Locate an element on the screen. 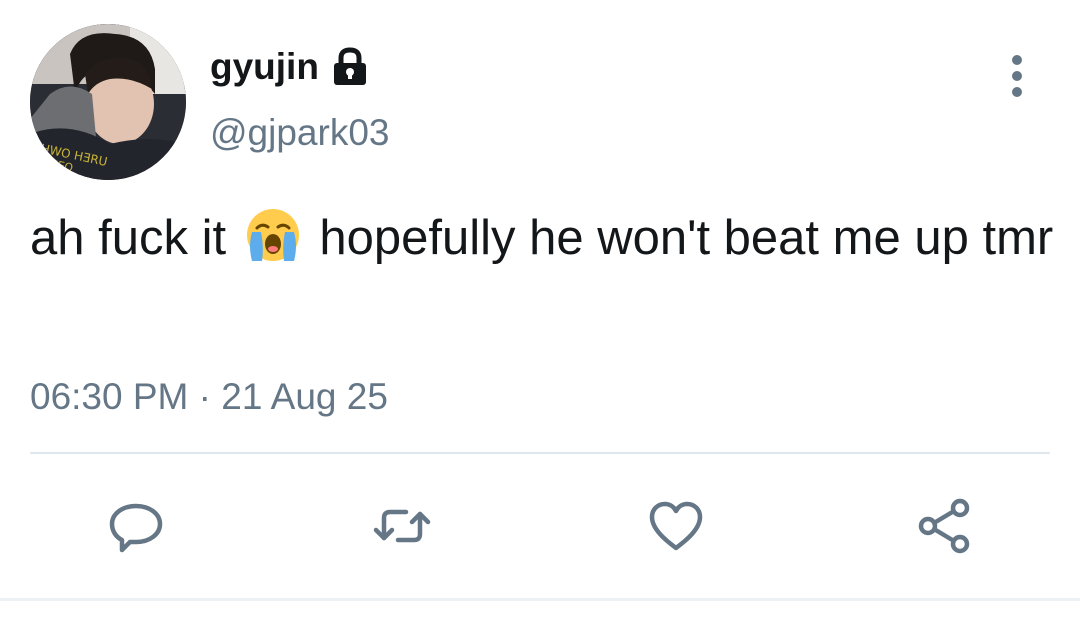 Image resolution: width=1080 pixels, height=618 pixels. avatar: HWO HƎRU SEO is located at coordinates (108, 102).